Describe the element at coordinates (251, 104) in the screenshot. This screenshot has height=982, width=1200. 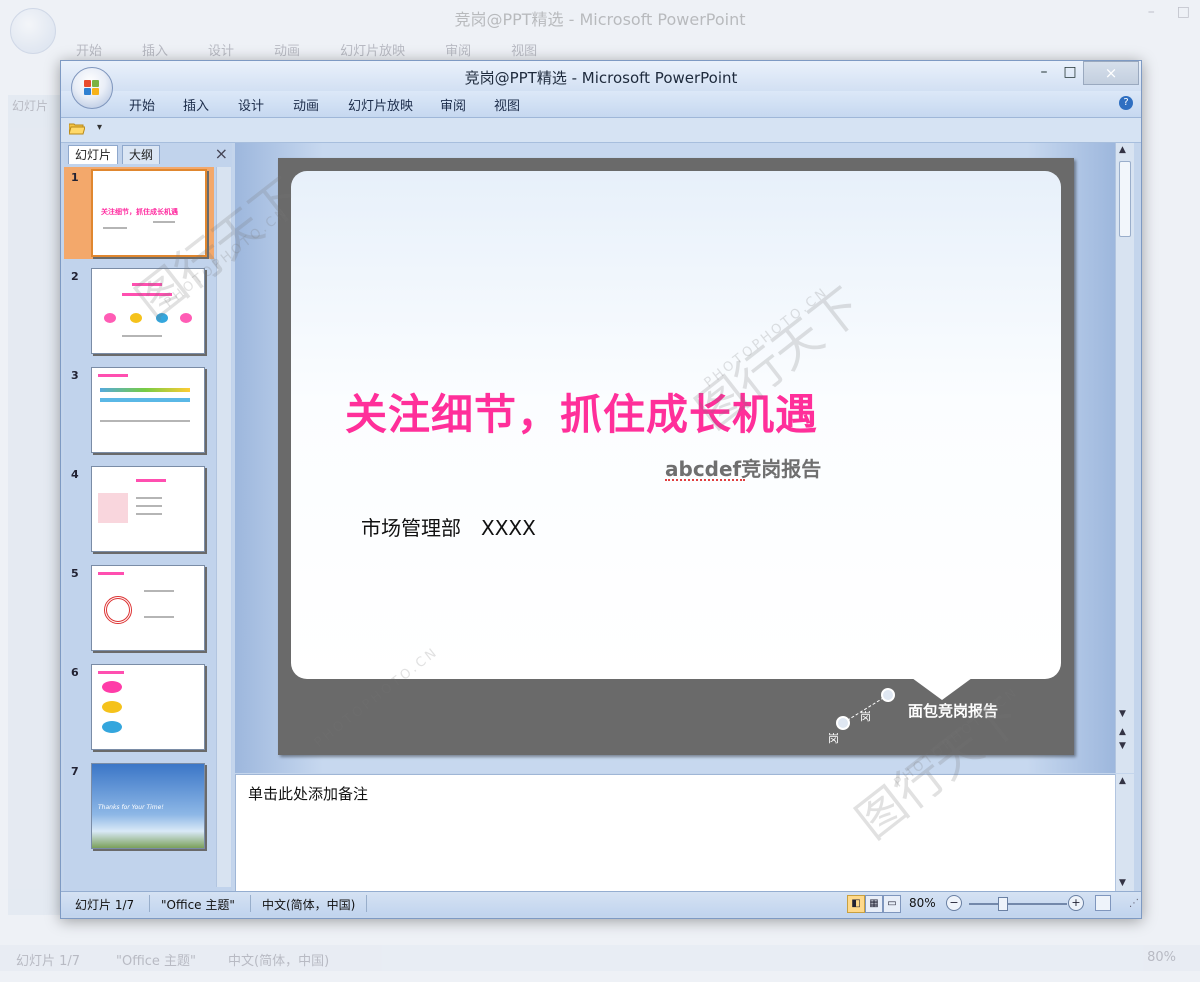
I see `tab-design: 设计` at that location.